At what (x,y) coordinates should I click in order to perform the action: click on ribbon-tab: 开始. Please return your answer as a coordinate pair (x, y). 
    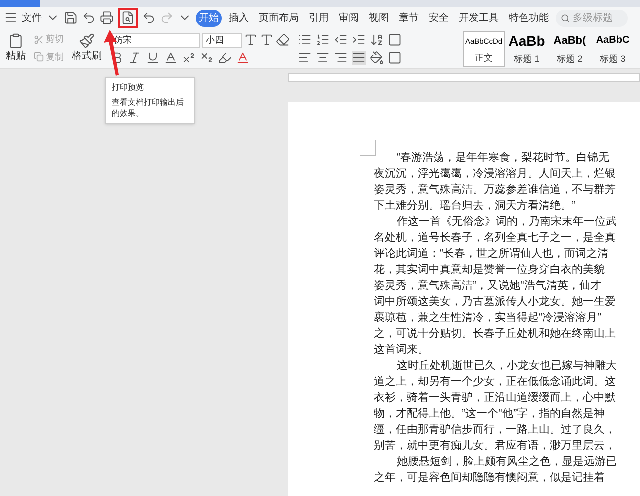
    Looking at the image, I should click on (209, 18).